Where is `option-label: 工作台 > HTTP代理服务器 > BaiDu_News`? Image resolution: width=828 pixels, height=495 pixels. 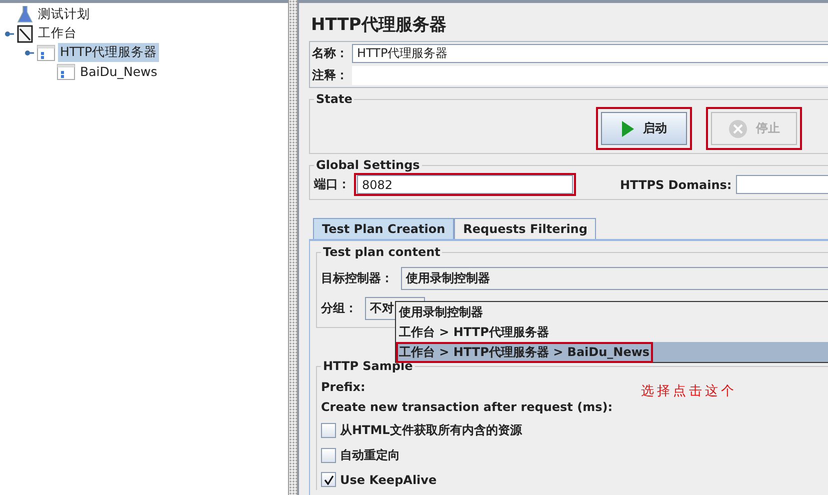
option-label: 工作台 > HTTP代理服务器 > BaiDu_News is located at coordinates (524, 352).